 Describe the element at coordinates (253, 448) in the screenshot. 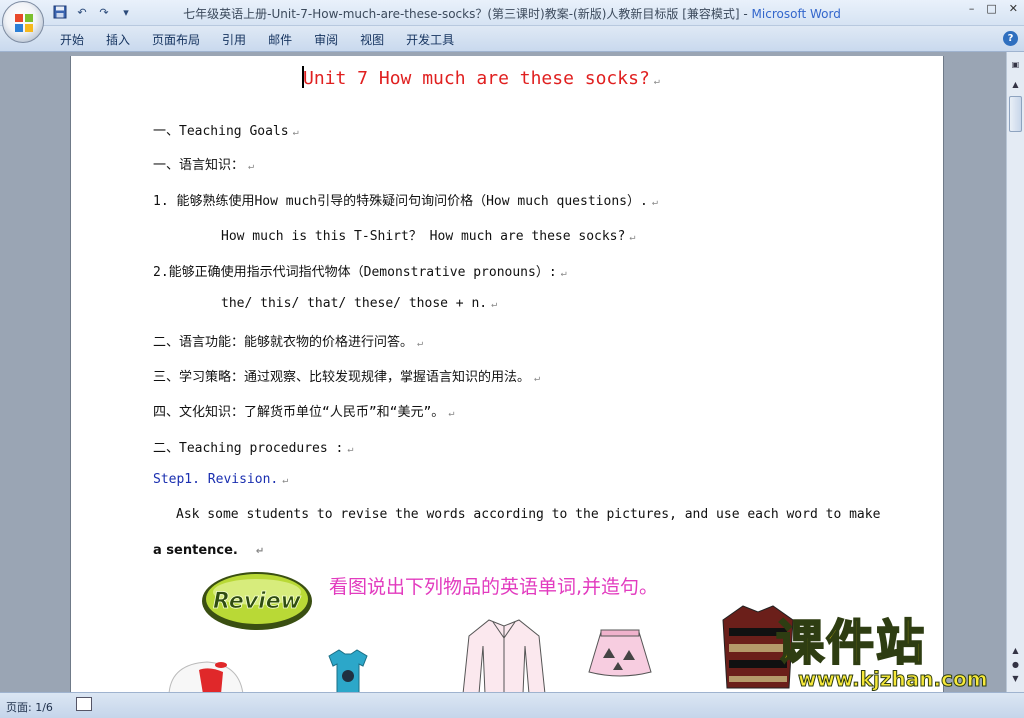

I see `heading-teaching-procedures: 二、Teaching procedures : ↵` at that location.